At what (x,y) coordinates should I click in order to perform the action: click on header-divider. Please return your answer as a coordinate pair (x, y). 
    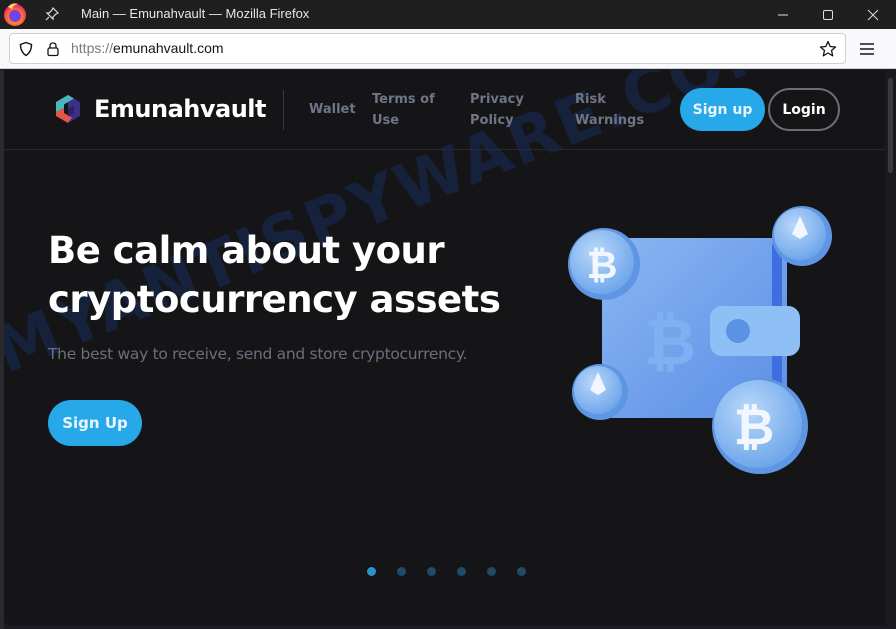
    Looking at the image, I should click on (283, 110).